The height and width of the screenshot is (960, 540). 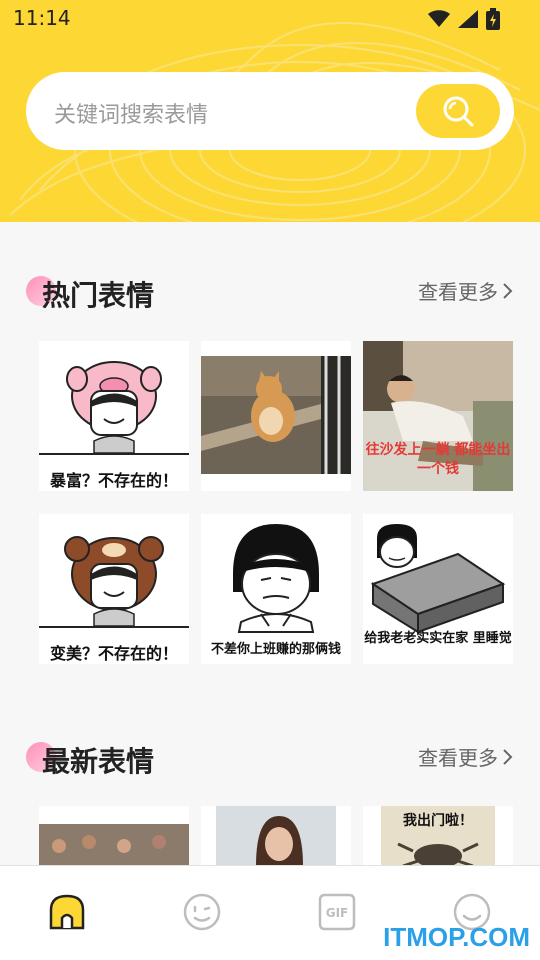 I want to click on emoji-icon, so click(x=202, y=912).